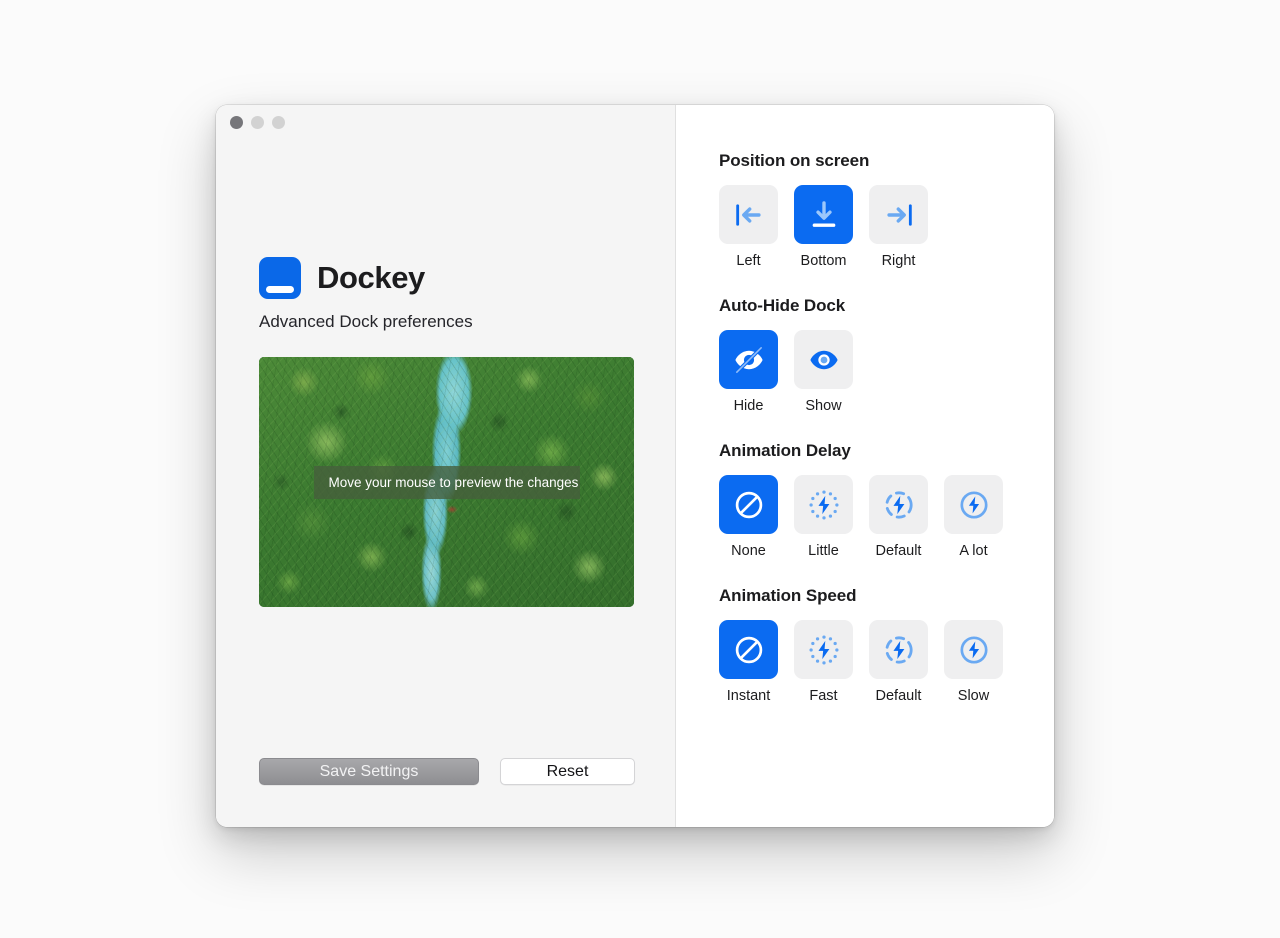 The image size is (1280, 938). What do you see at coordinates (973, 696) in the screenshot?
I see `option-label: Slow` at bounding box center [973, 696].